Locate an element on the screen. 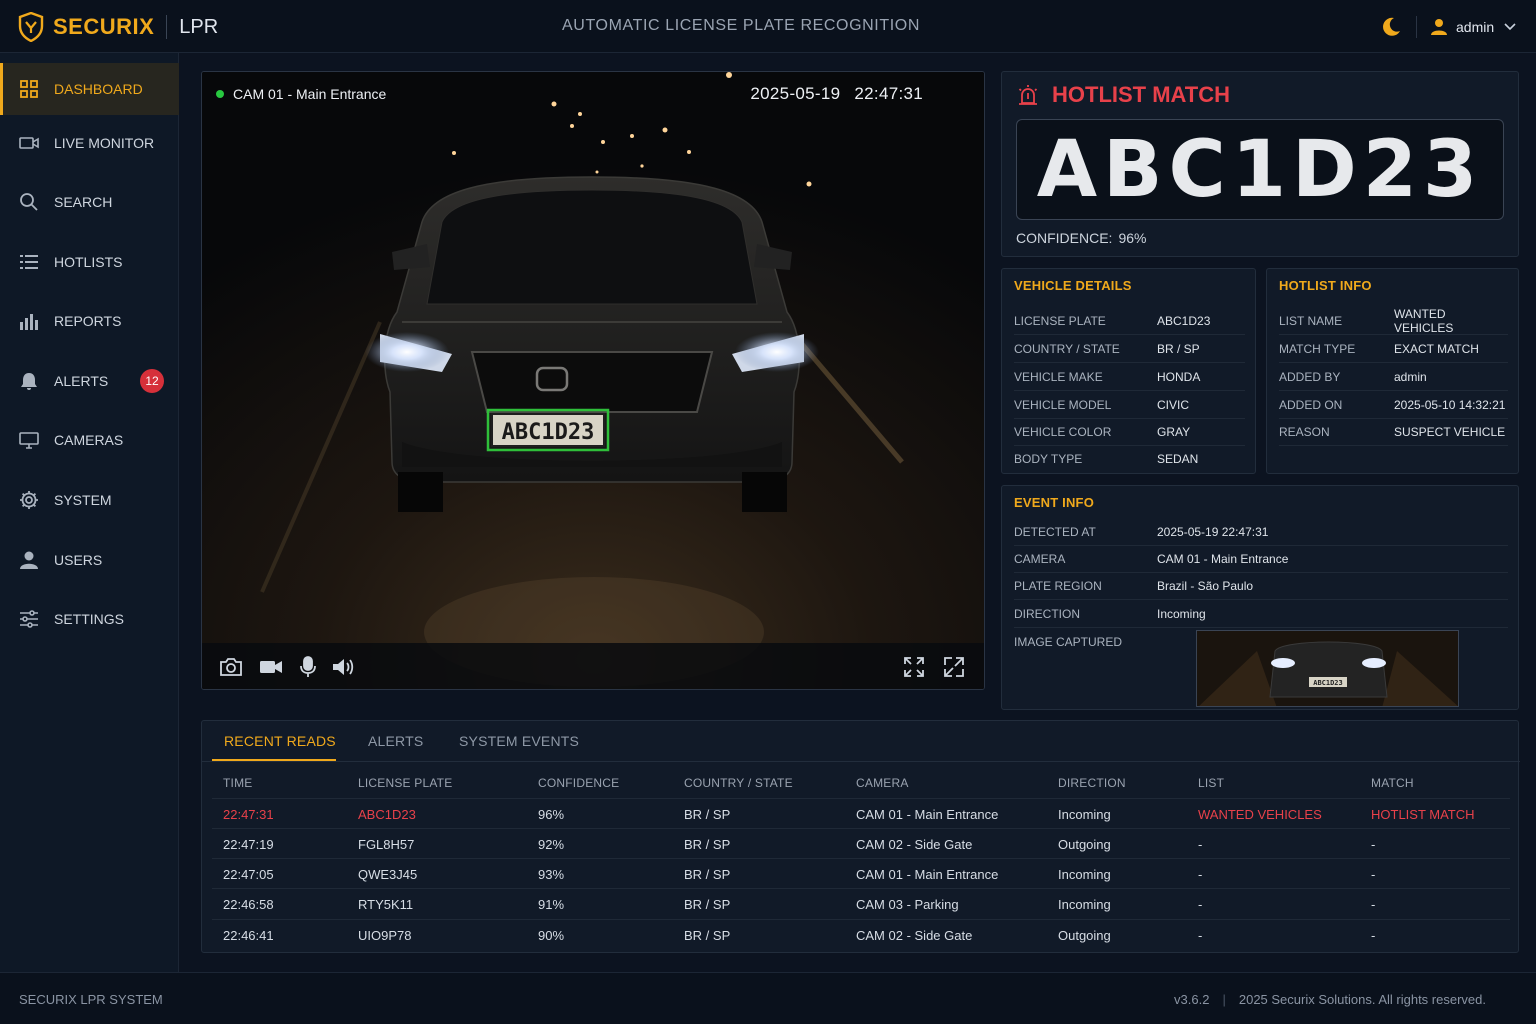 This screenshot has width=1536, height=1024. column-header: CAMERA is located at coordinates (882, 783).